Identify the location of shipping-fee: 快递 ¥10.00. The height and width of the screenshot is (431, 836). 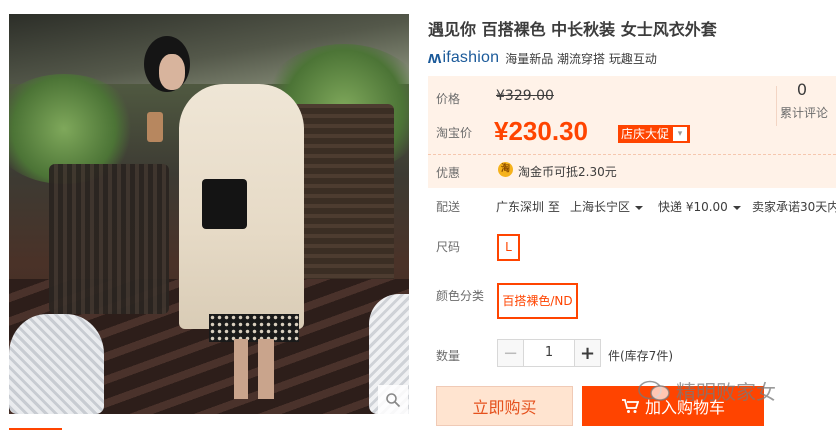
(693, 207).